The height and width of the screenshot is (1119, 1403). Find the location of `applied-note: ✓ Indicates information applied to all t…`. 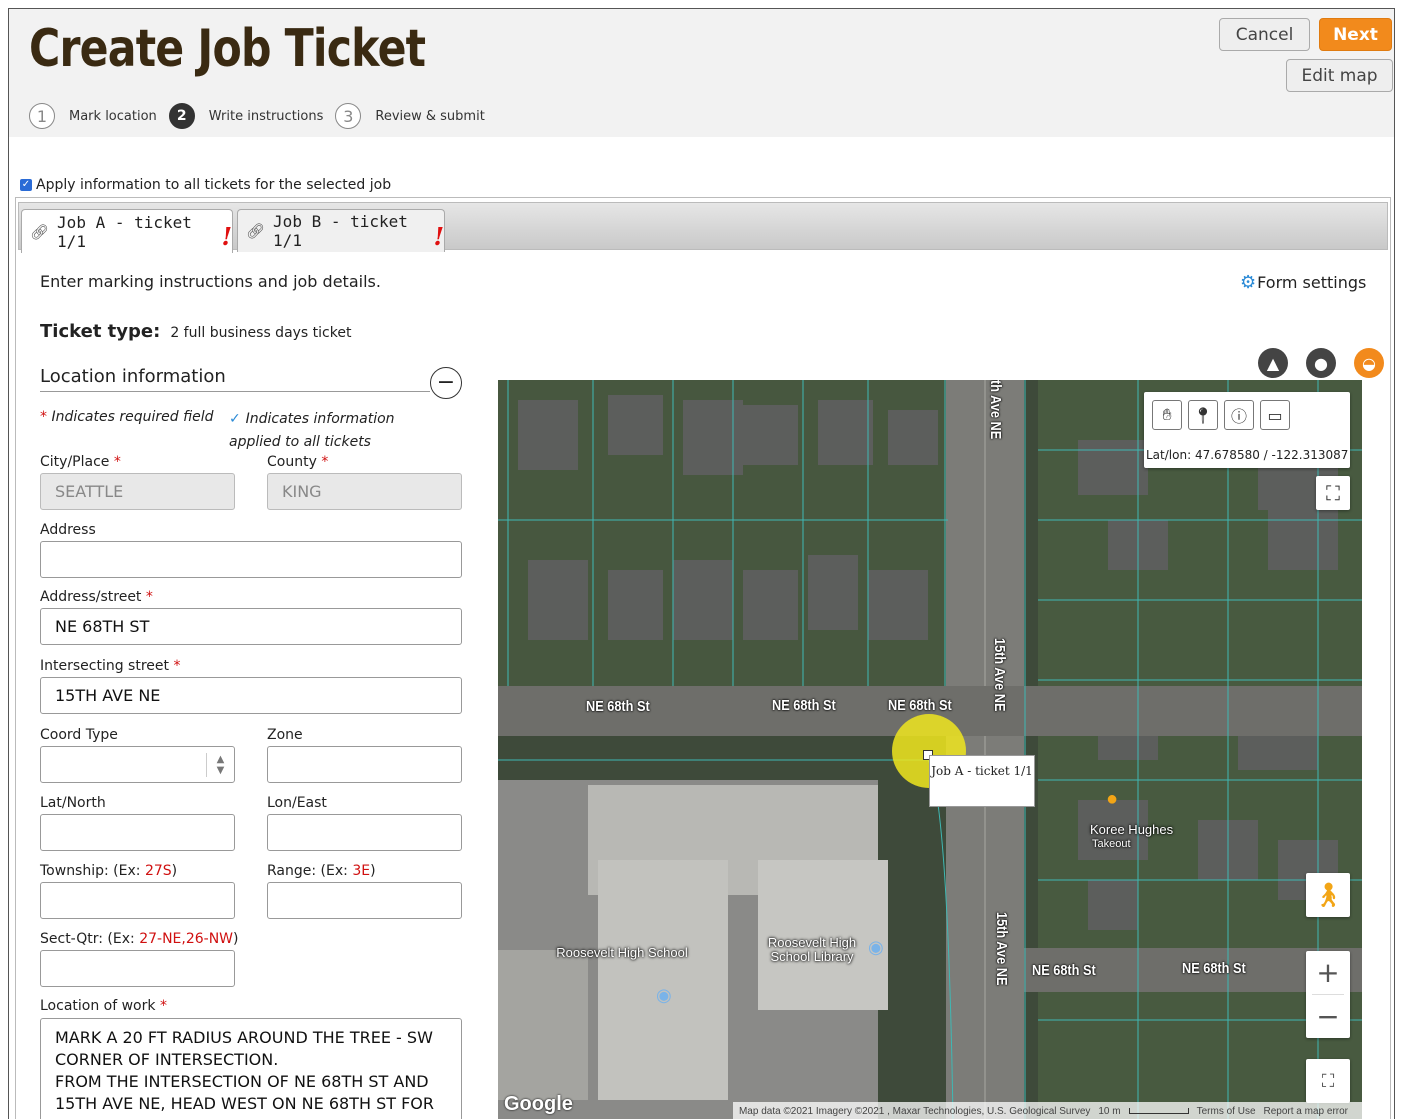

applied-note: ✓ Indicates information applied to all t… is located at coordinates (312, 430).